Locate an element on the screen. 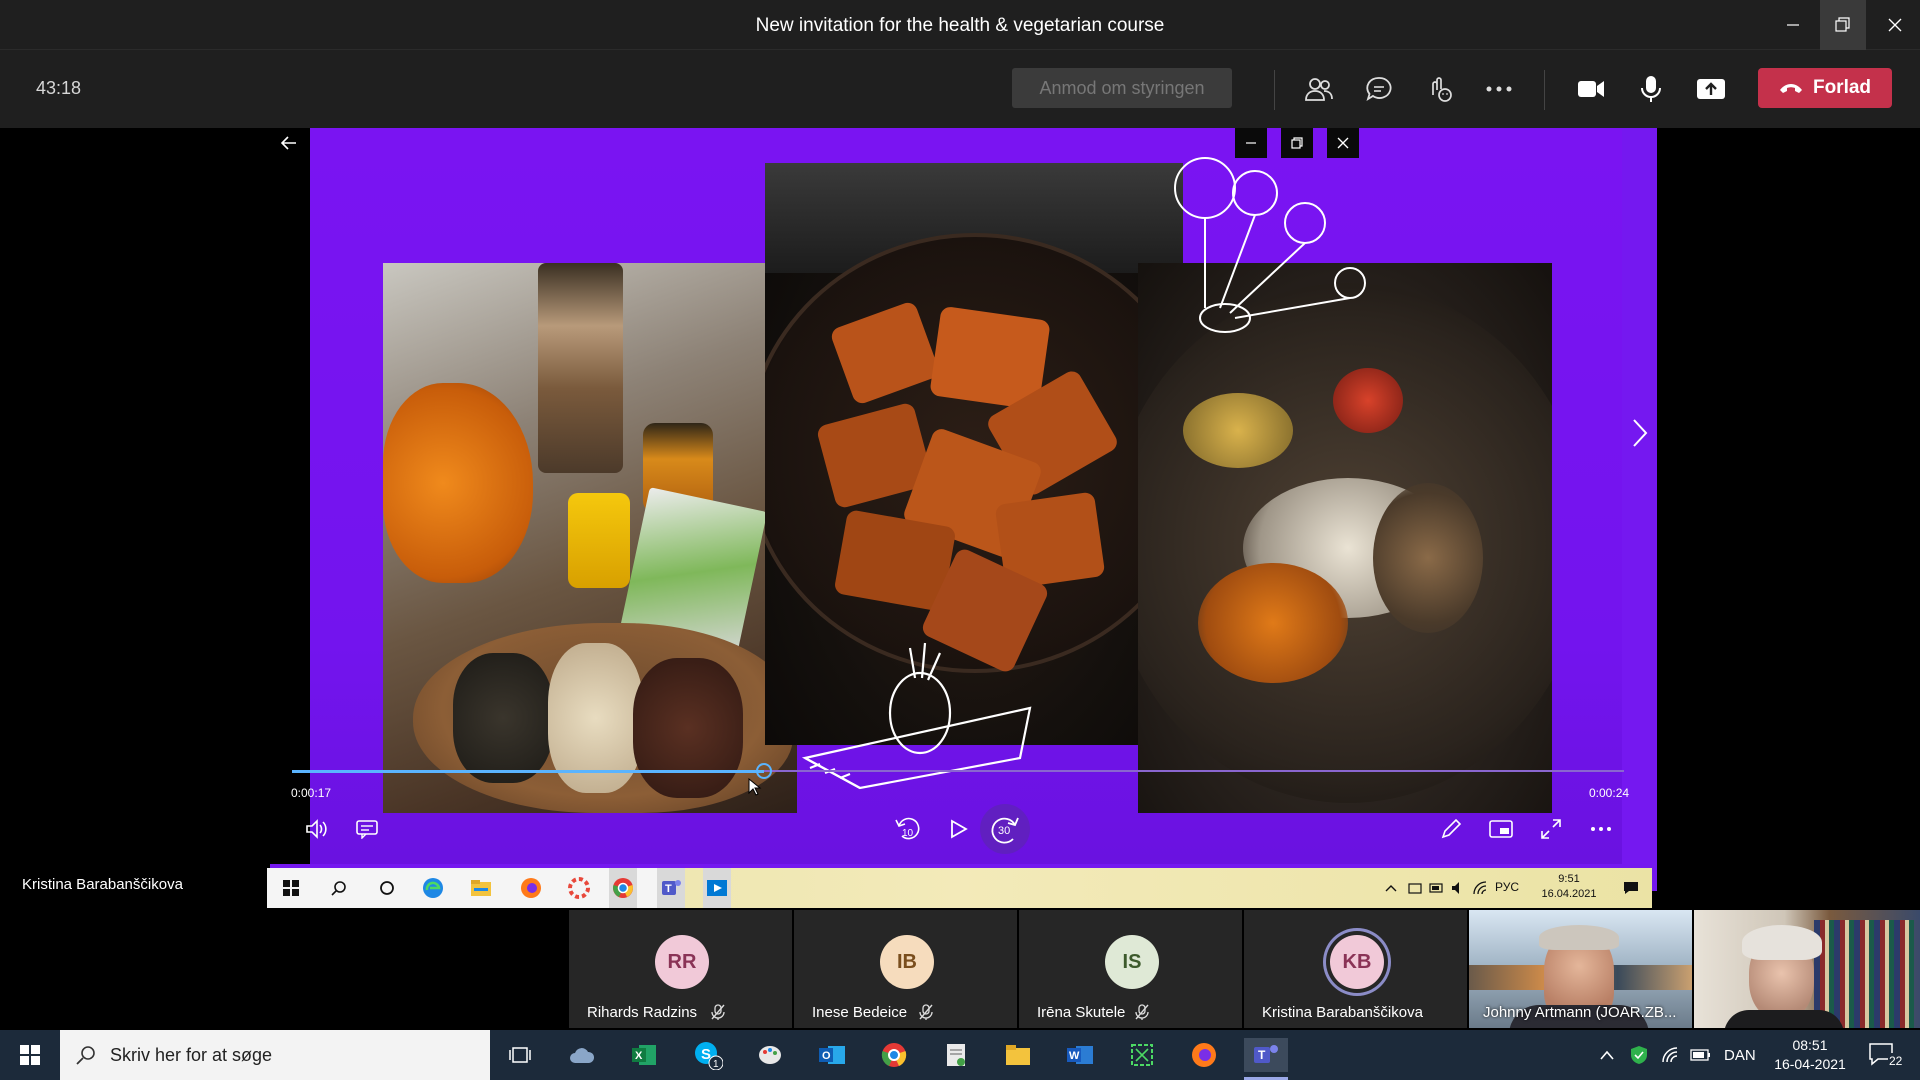 The height and width of the screenshot is (1080, 1920). paint-icon is located at coordinates (770, 1055).